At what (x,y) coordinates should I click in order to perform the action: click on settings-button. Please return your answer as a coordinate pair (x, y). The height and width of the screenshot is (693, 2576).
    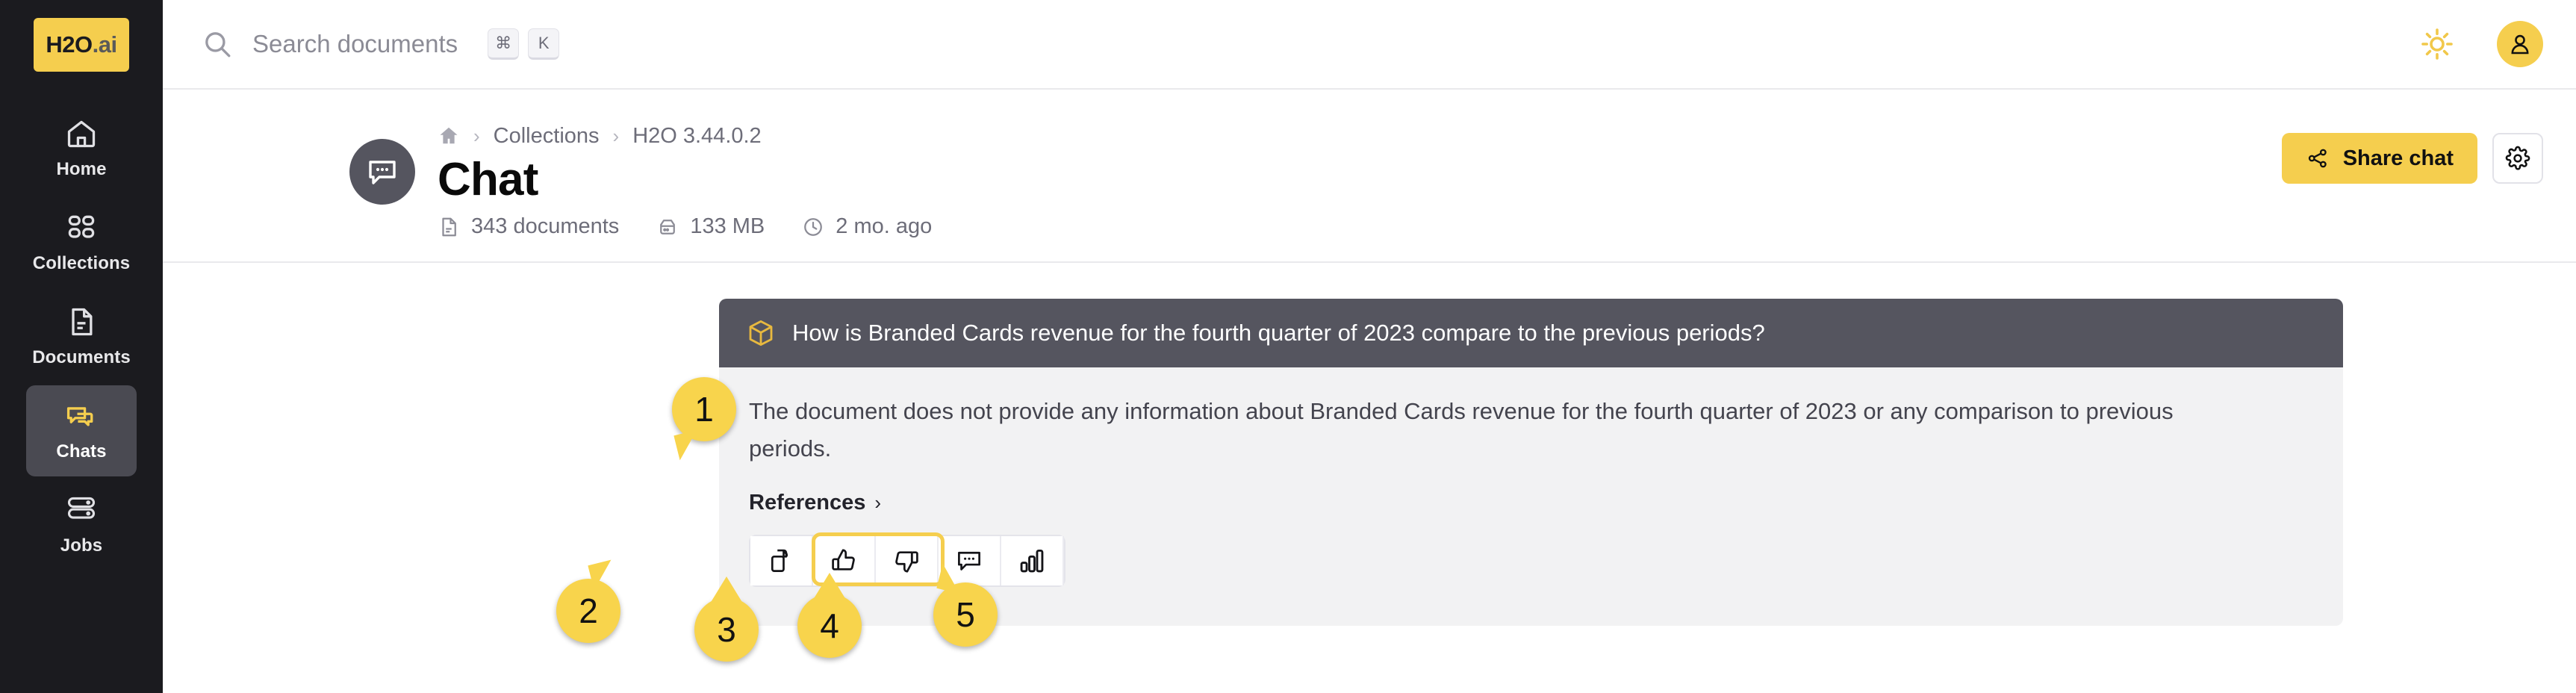
    Looking at the image, I should click on (2517, 158).